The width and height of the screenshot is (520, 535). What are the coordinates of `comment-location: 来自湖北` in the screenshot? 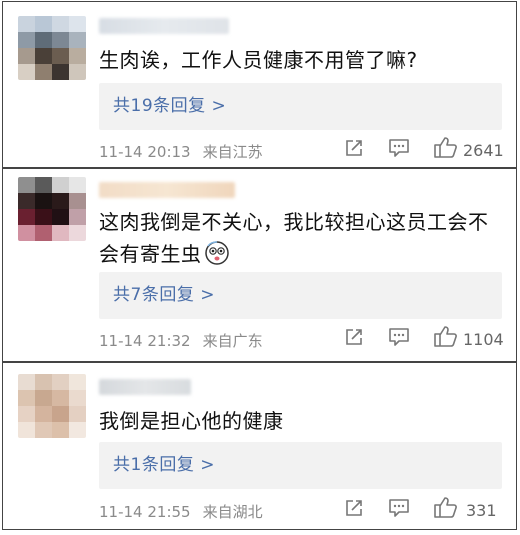 It's located at (232, 512).